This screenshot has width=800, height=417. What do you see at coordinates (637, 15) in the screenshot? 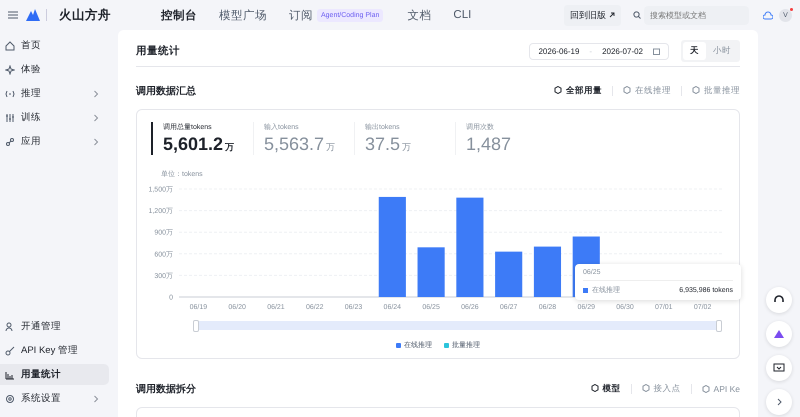
I see `search-icon` at bounding box center [637, 15].